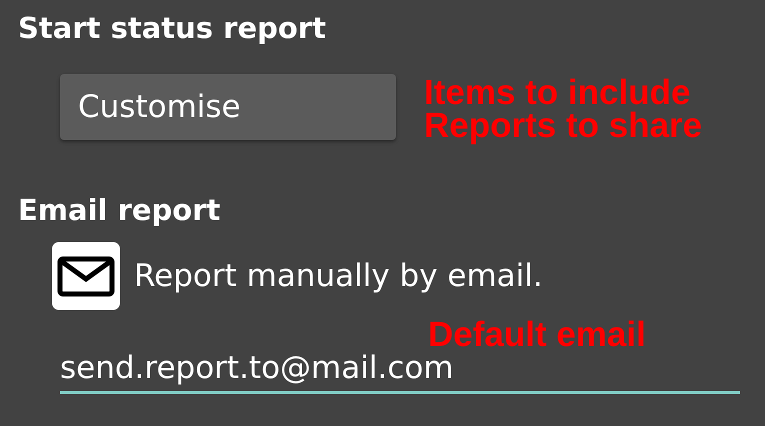 The height and width of the screenshot is (426, 765). What do you see at coordinates (172, 28) in the screenshot?
I see `section-title: Start status report` at bounding box center [172, 28].